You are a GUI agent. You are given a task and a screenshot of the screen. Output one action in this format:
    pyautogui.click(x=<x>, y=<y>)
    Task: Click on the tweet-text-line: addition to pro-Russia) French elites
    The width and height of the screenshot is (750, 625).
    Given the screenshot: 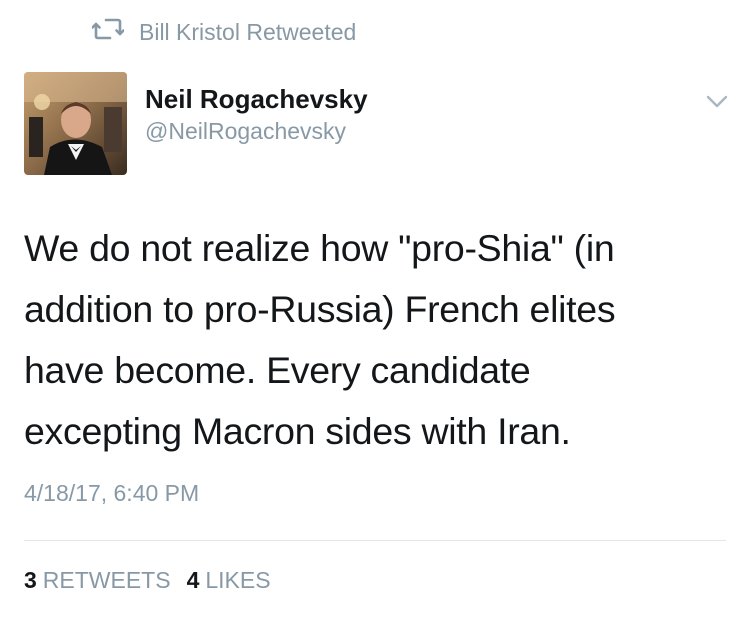 What is the action you would take?
    pyautogui.click(x=320, y=309)
    